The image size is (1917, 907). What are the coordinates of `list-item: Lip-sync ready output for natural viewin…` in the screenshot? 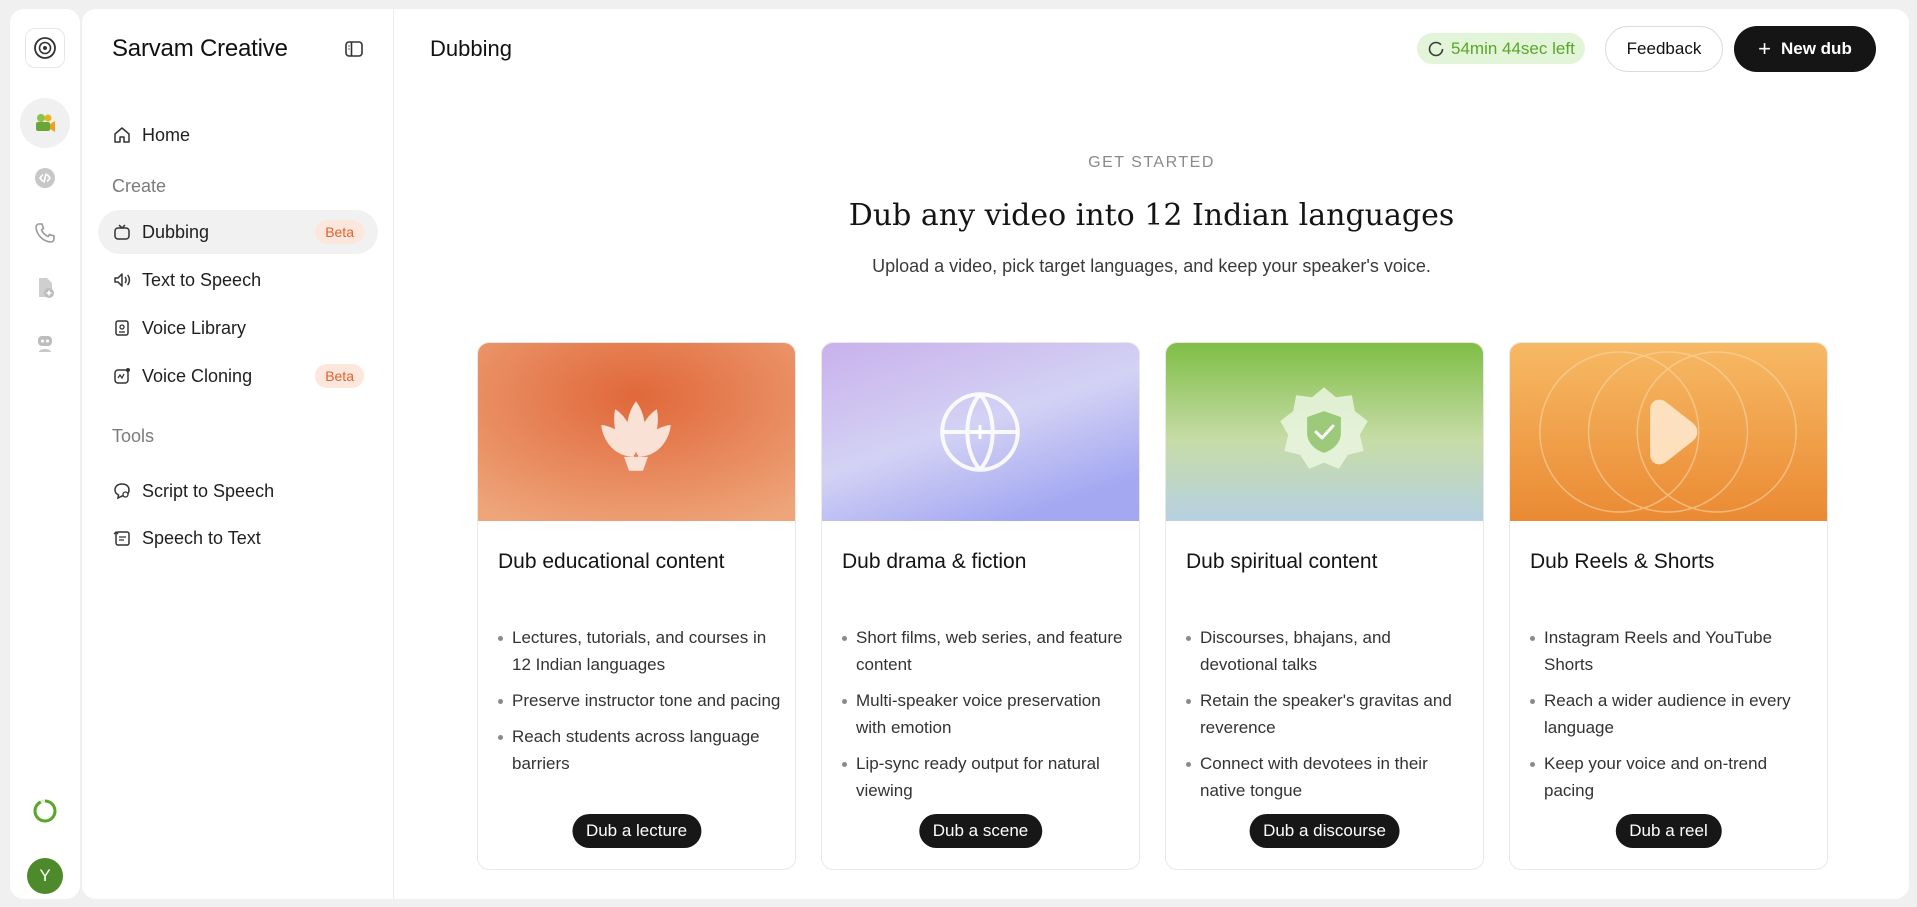 It's located at (984, 777).